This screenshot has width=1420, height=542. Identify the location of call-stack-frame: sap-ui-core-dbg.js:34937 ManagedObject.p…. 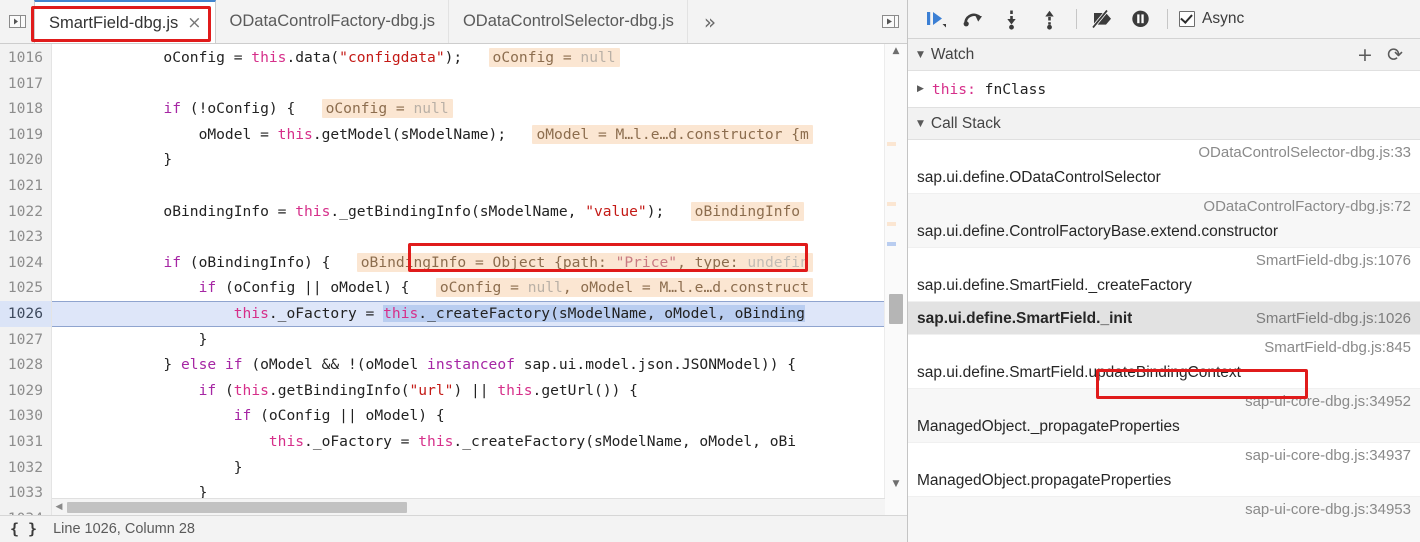
(1164, 470).